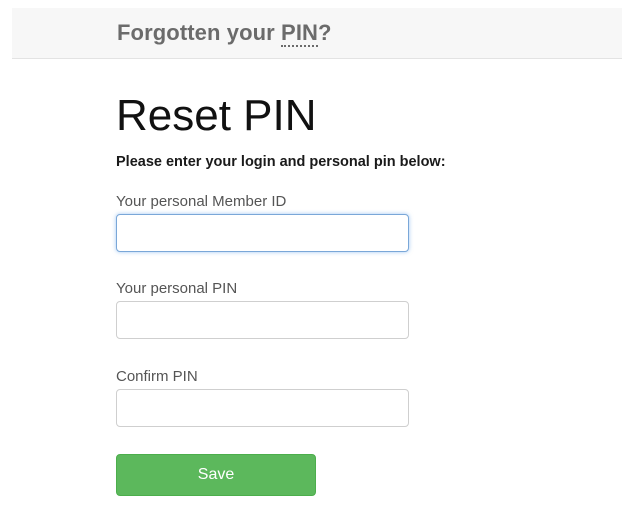 The height and width of the screenshot is (524, 622). Describe the element at coordinates (177, 288) in the screenshot. I see `personal-pin-label: Your personal PIN` at that location.